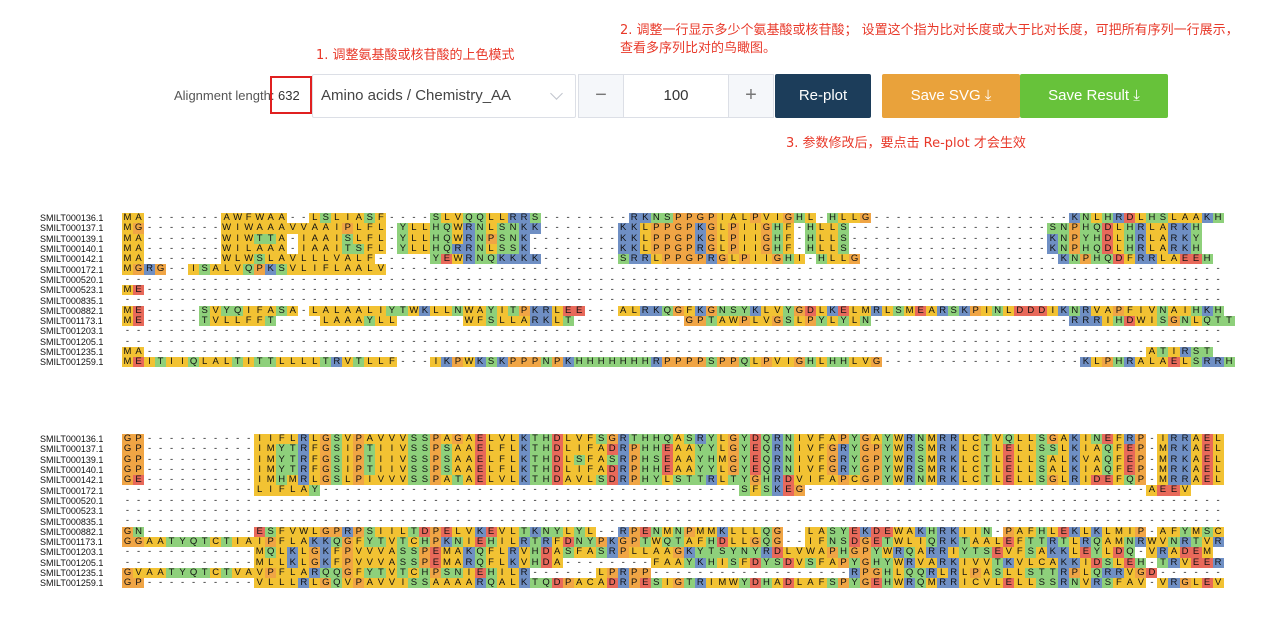 The height and width of the screenshot is (619, 1280). I want to click on per-line-stepper: − 100 +, so click(676, 96).